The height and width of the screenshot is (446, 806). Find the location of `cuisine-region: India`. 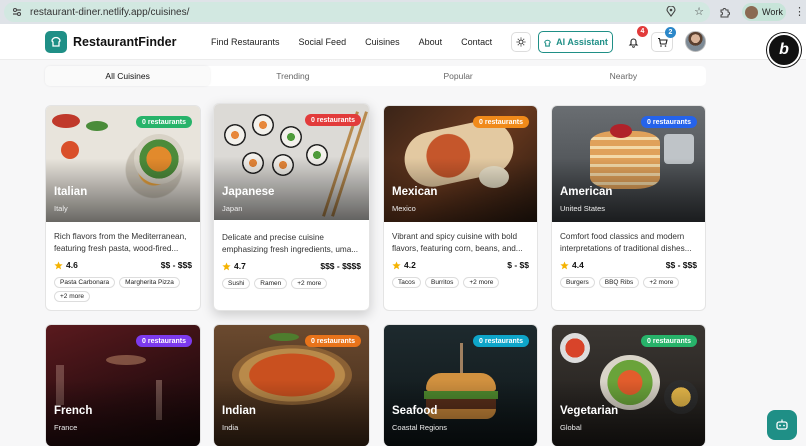

cuisine-region: India is located at coordinates (230, 427).